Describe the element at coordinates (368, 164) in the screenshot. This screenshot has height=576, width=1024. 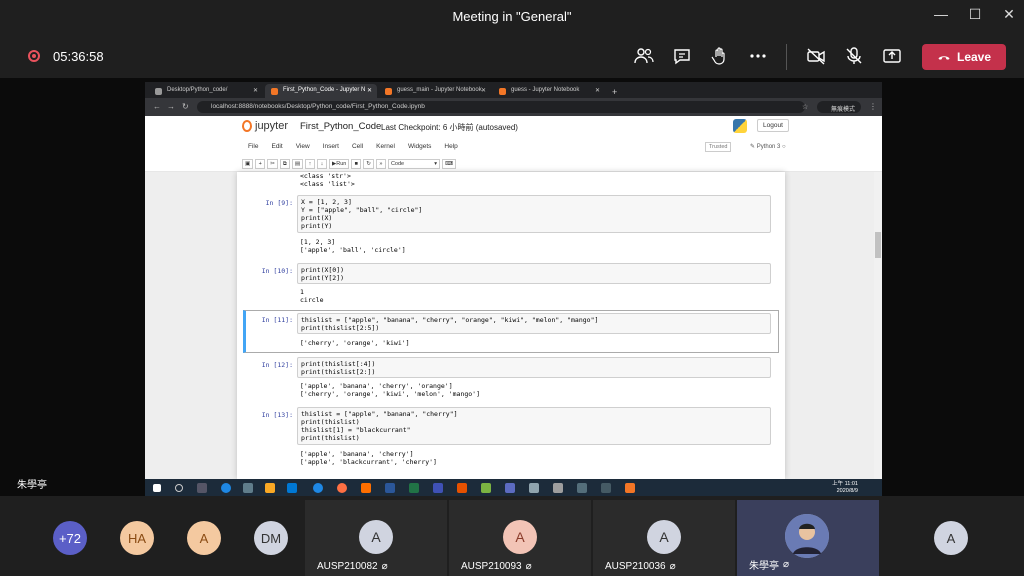
I see `restart-icon: ↻` at that location.